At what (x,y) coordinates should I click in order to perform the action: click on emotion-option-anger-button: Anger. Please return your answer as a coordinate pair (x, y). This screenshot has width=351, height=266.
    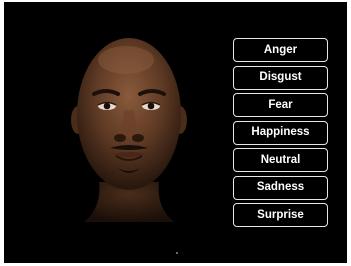
    Looking at the image, I should click on (280, 50).